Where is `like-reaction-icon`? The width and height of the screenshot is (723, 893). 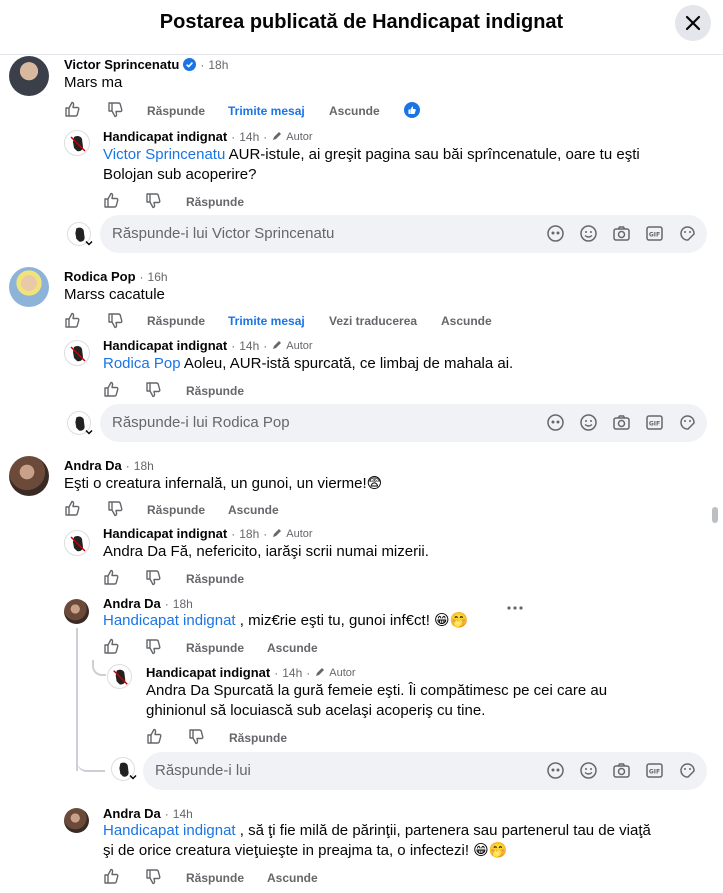 like-reaction-icon is located at coordinates (412, 110).